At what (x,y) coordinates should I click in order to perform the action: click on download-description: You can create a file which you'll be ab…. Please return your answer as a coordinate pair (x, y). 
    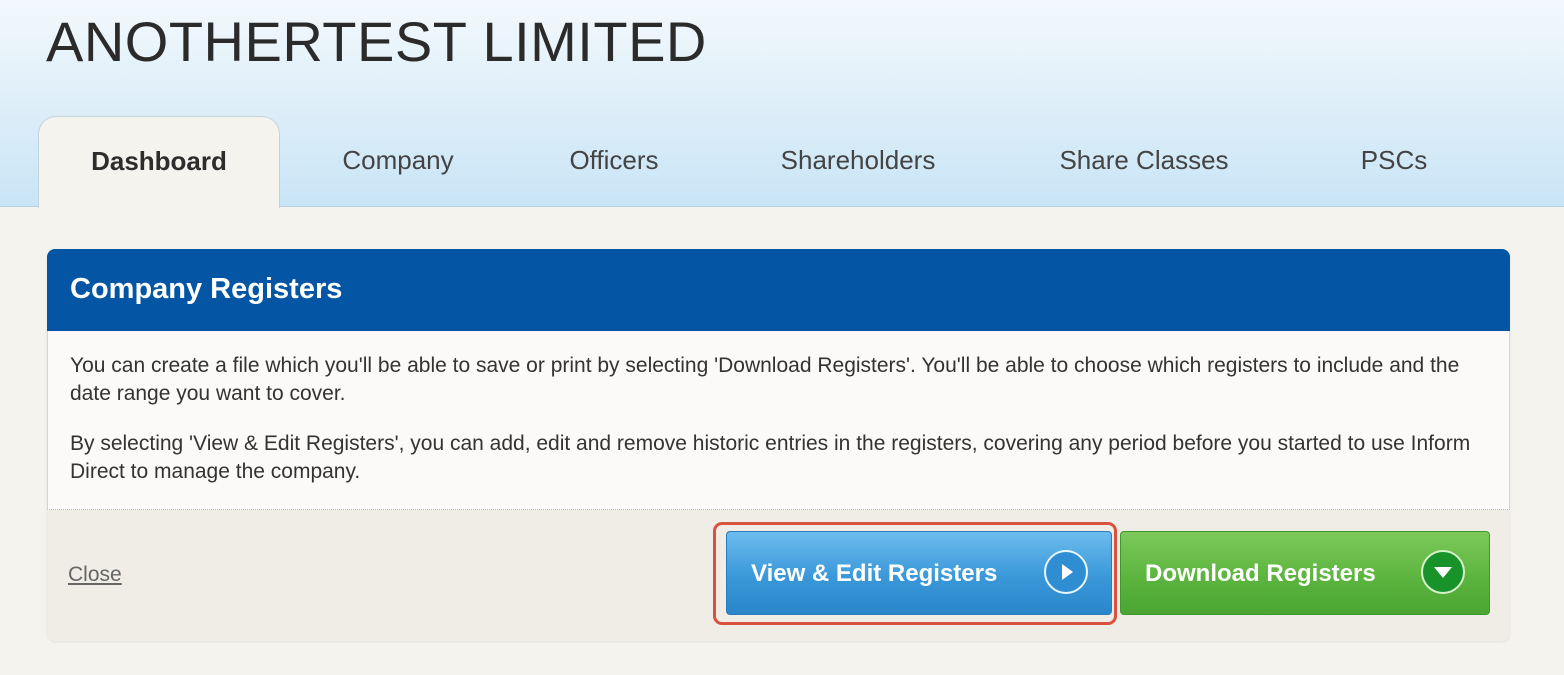
    Looking at the image, I should click on (765, 379).